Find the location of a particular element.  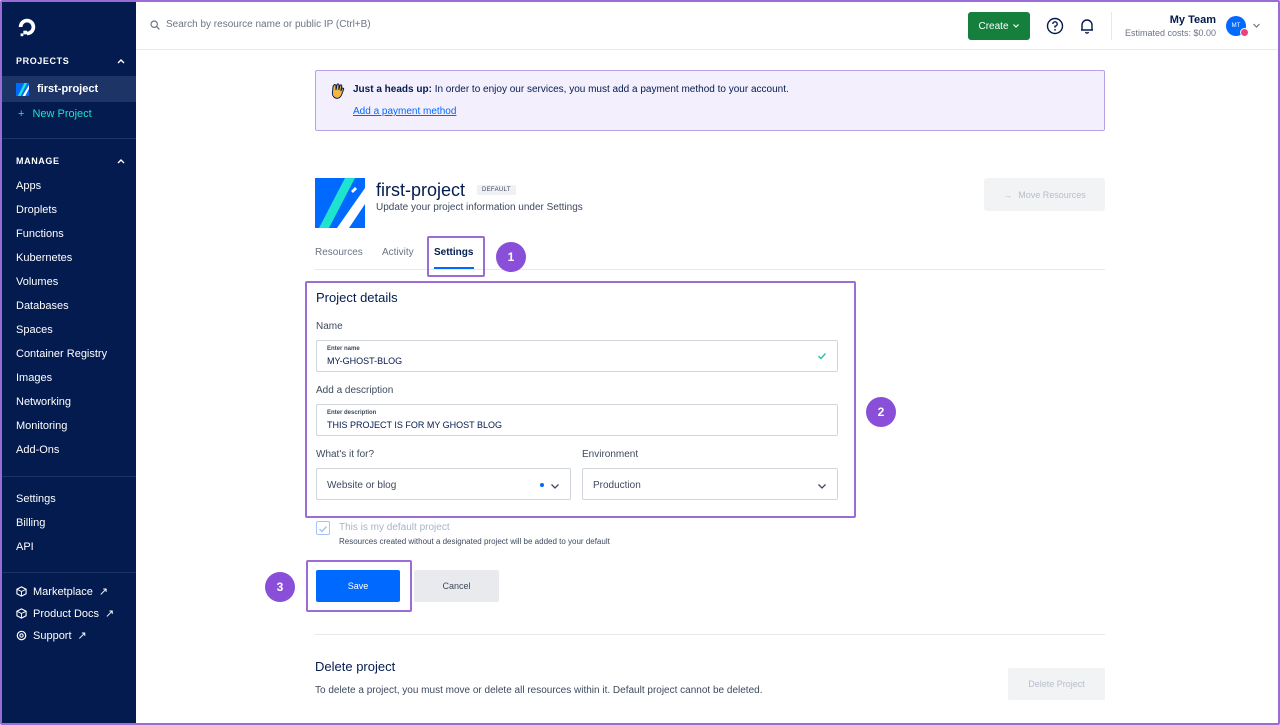

product-docs-label: Product Docs is located at coordinates (66, 613).